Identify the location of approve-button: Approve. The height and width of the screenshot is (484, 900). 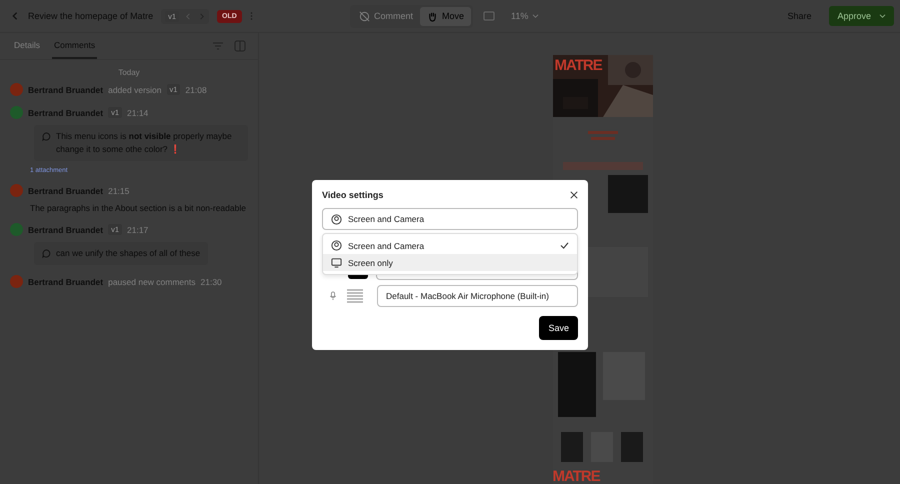
(861, 16).